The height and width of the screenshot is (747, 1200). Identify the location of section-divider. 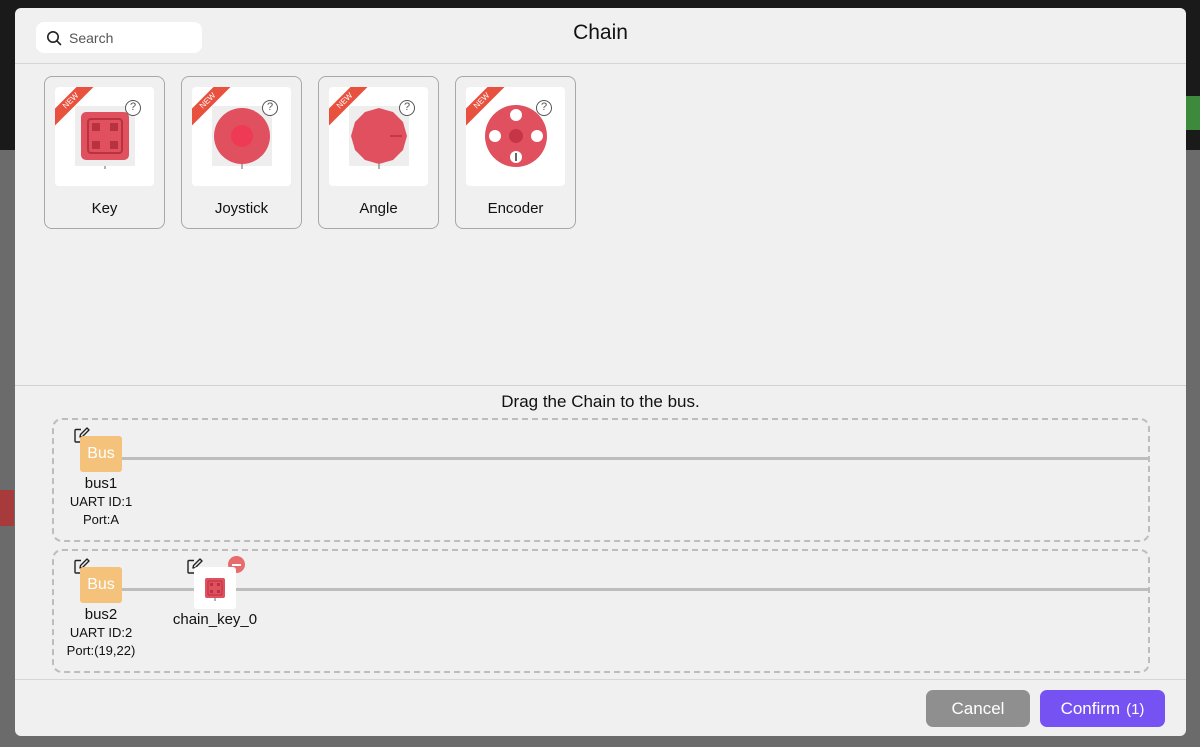
(600, 385).